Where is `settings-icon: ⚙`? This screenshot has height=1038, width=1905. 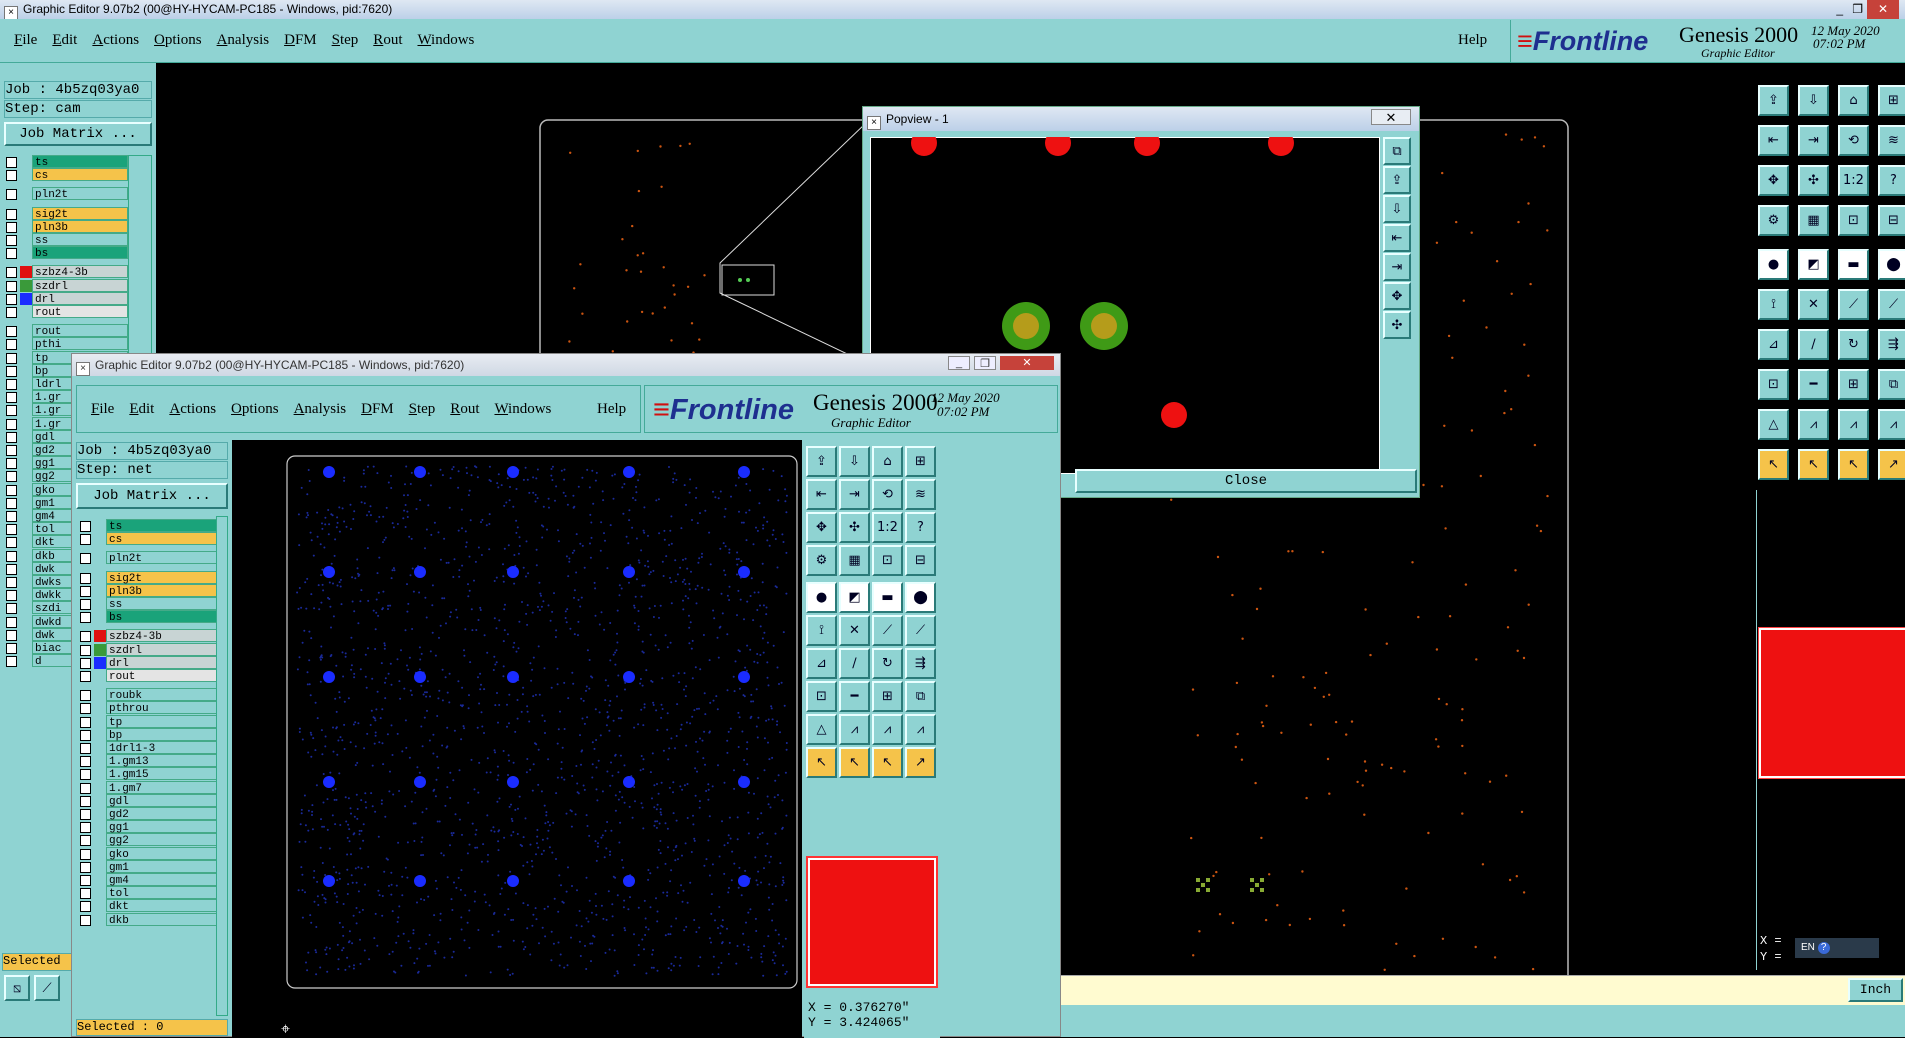
settings-icon: ⚙ is located at coordinates (1773, 220).